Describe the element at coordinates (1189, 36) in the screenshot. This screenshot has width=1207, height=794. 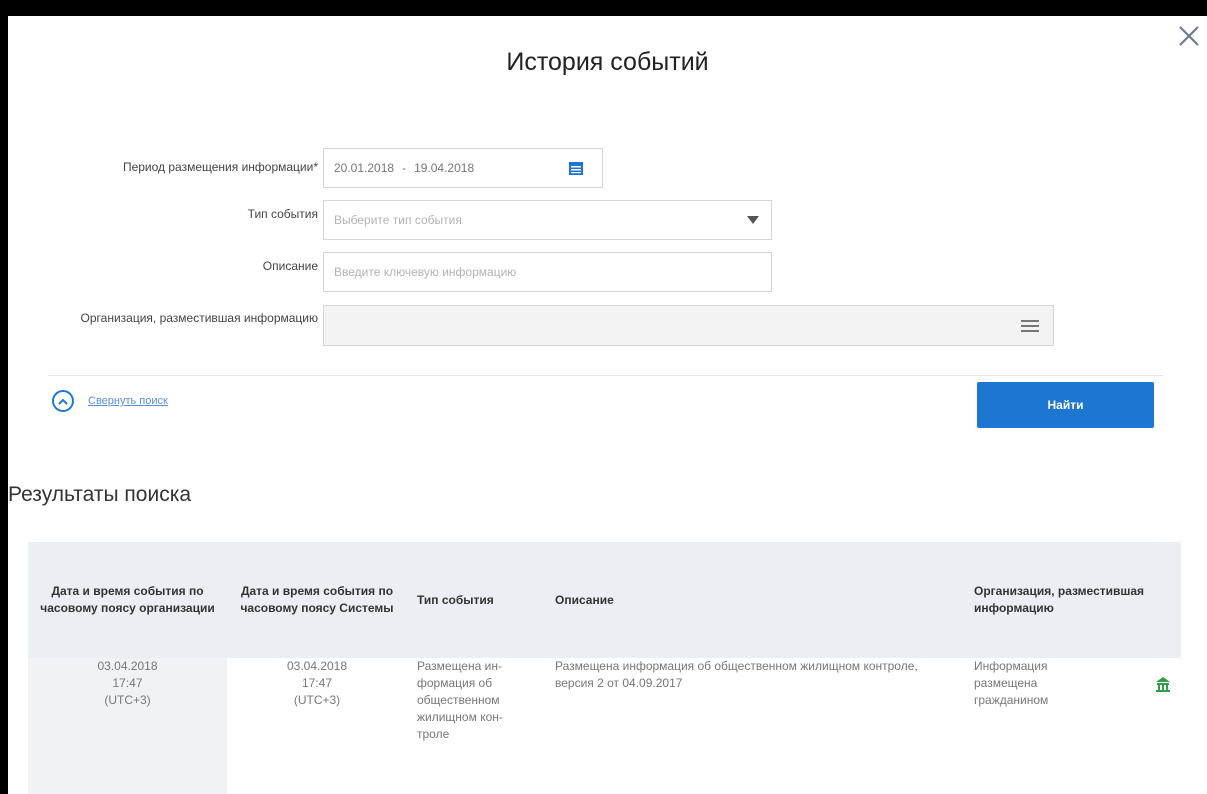
I see `close-icon` at that location.